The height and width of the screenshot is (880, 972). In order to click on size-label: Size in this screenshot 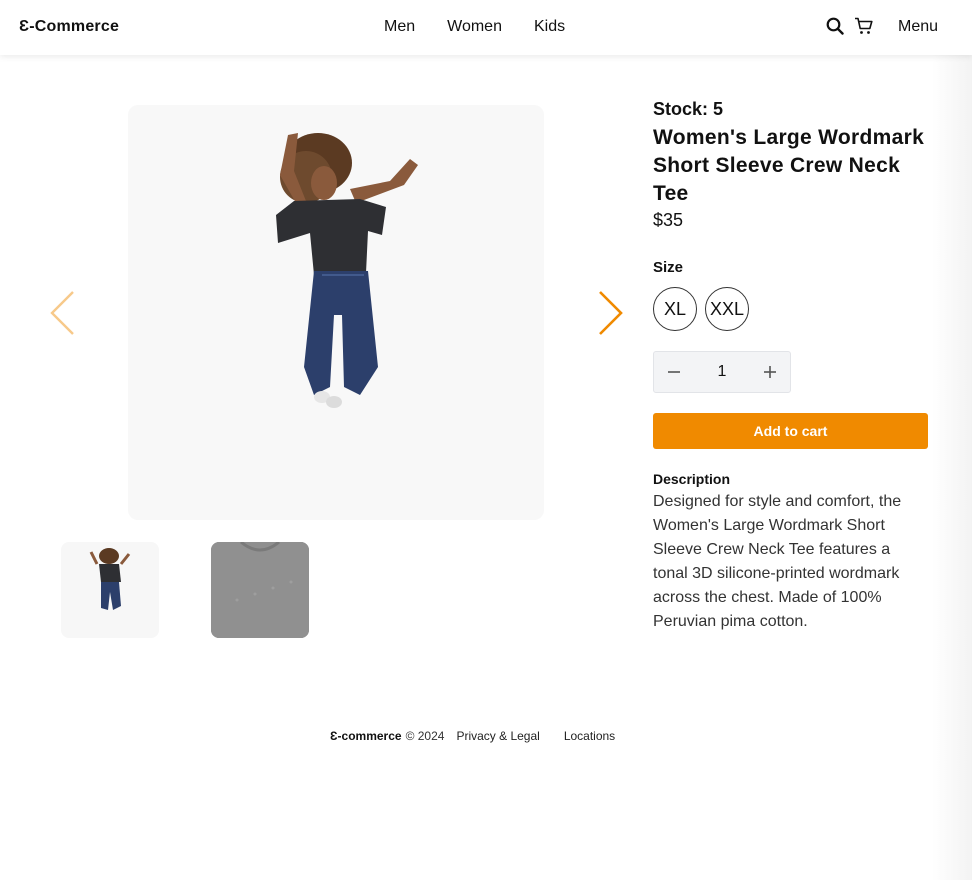, I will do `click(668, 267)`.